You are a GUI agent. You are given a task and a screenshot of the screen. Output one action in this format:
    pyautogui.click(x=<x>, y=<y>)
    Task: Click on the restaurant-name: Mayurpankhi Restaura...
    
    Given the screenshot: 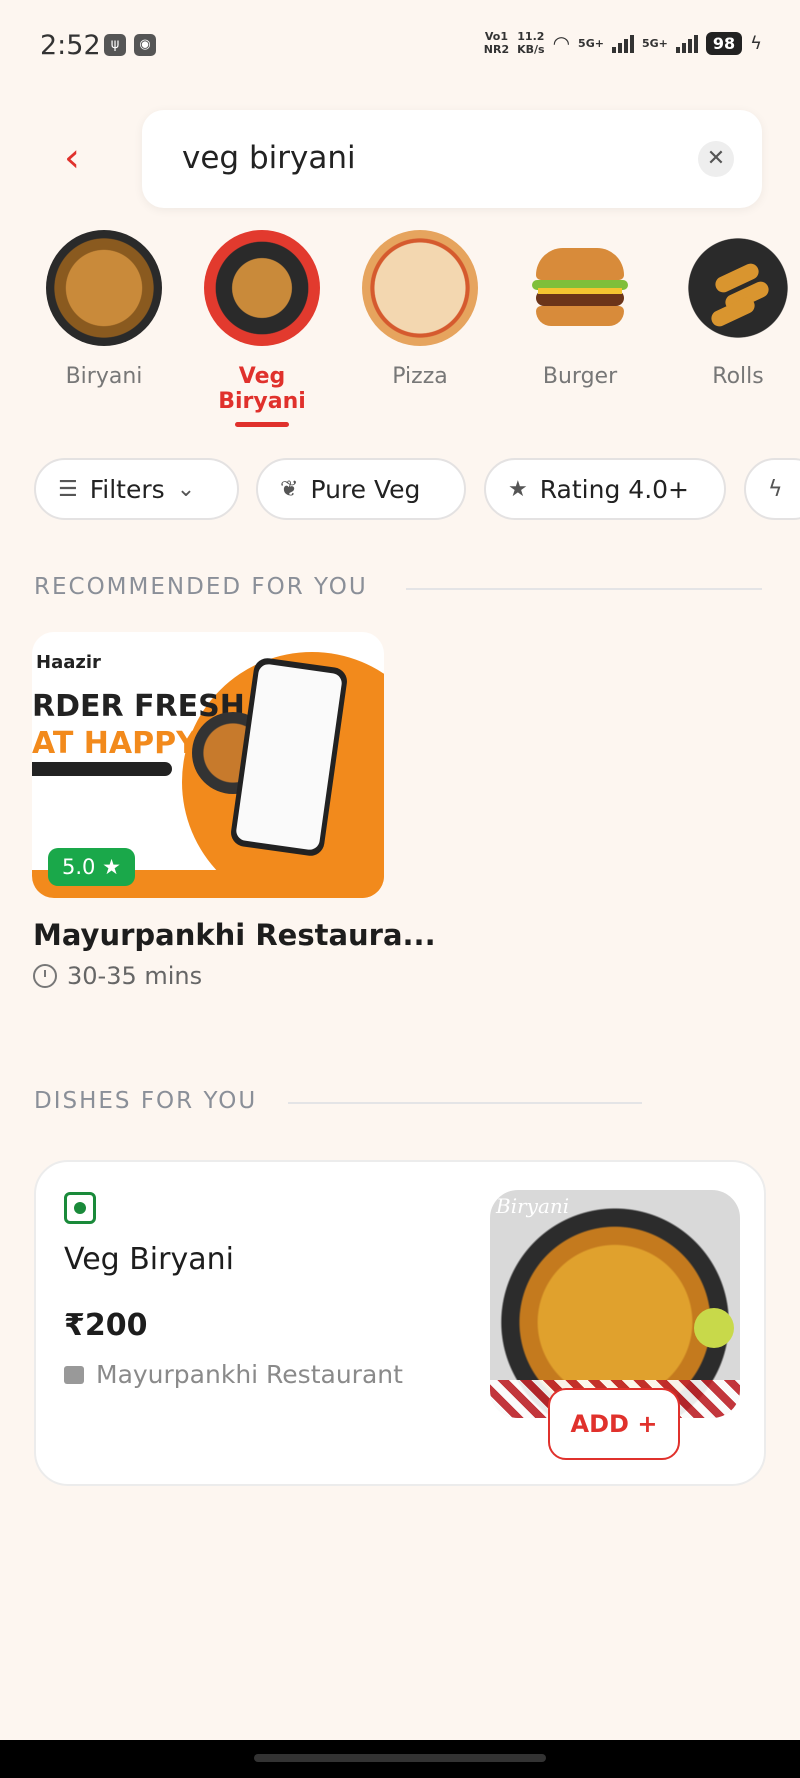 What is the action you would take?
    pyautogui.click(x=234, y=935)
    